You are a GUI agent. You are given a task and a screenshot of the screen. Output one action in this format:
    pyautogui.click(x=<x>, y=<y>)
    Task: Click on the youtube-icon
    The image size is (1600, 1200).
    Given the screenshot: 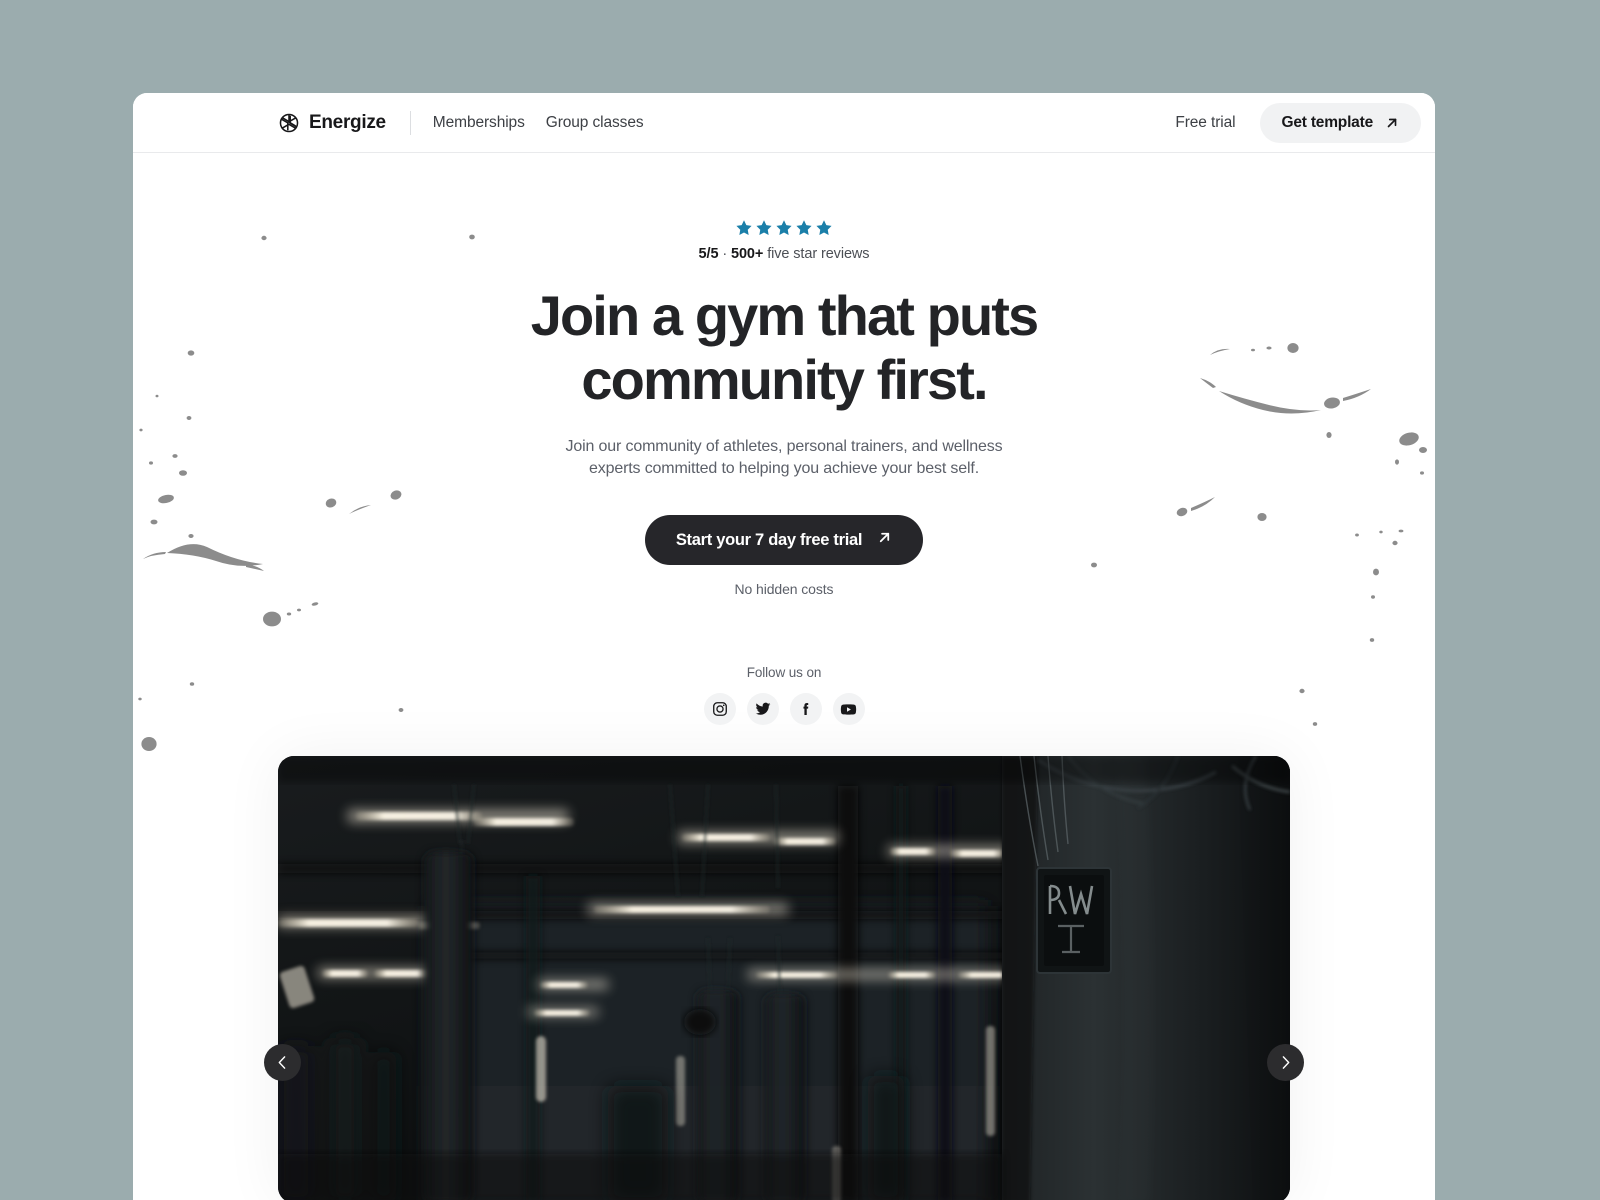 What is the action you would take?
    pyautogui.click(x=848, y=709)
    